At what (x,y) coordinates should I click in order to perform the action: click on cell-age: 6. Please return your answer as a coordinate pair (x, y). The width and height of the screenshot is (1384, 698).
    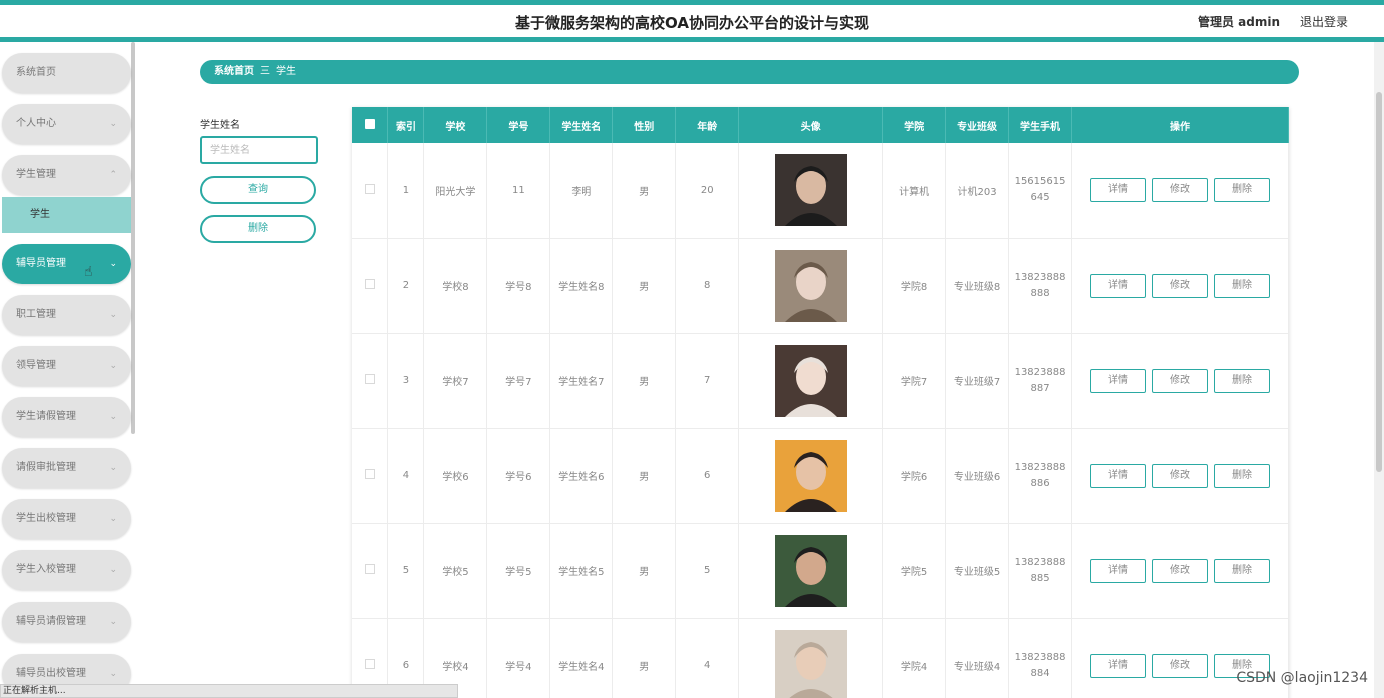
    Looking at the image, I should click on (707, 476).